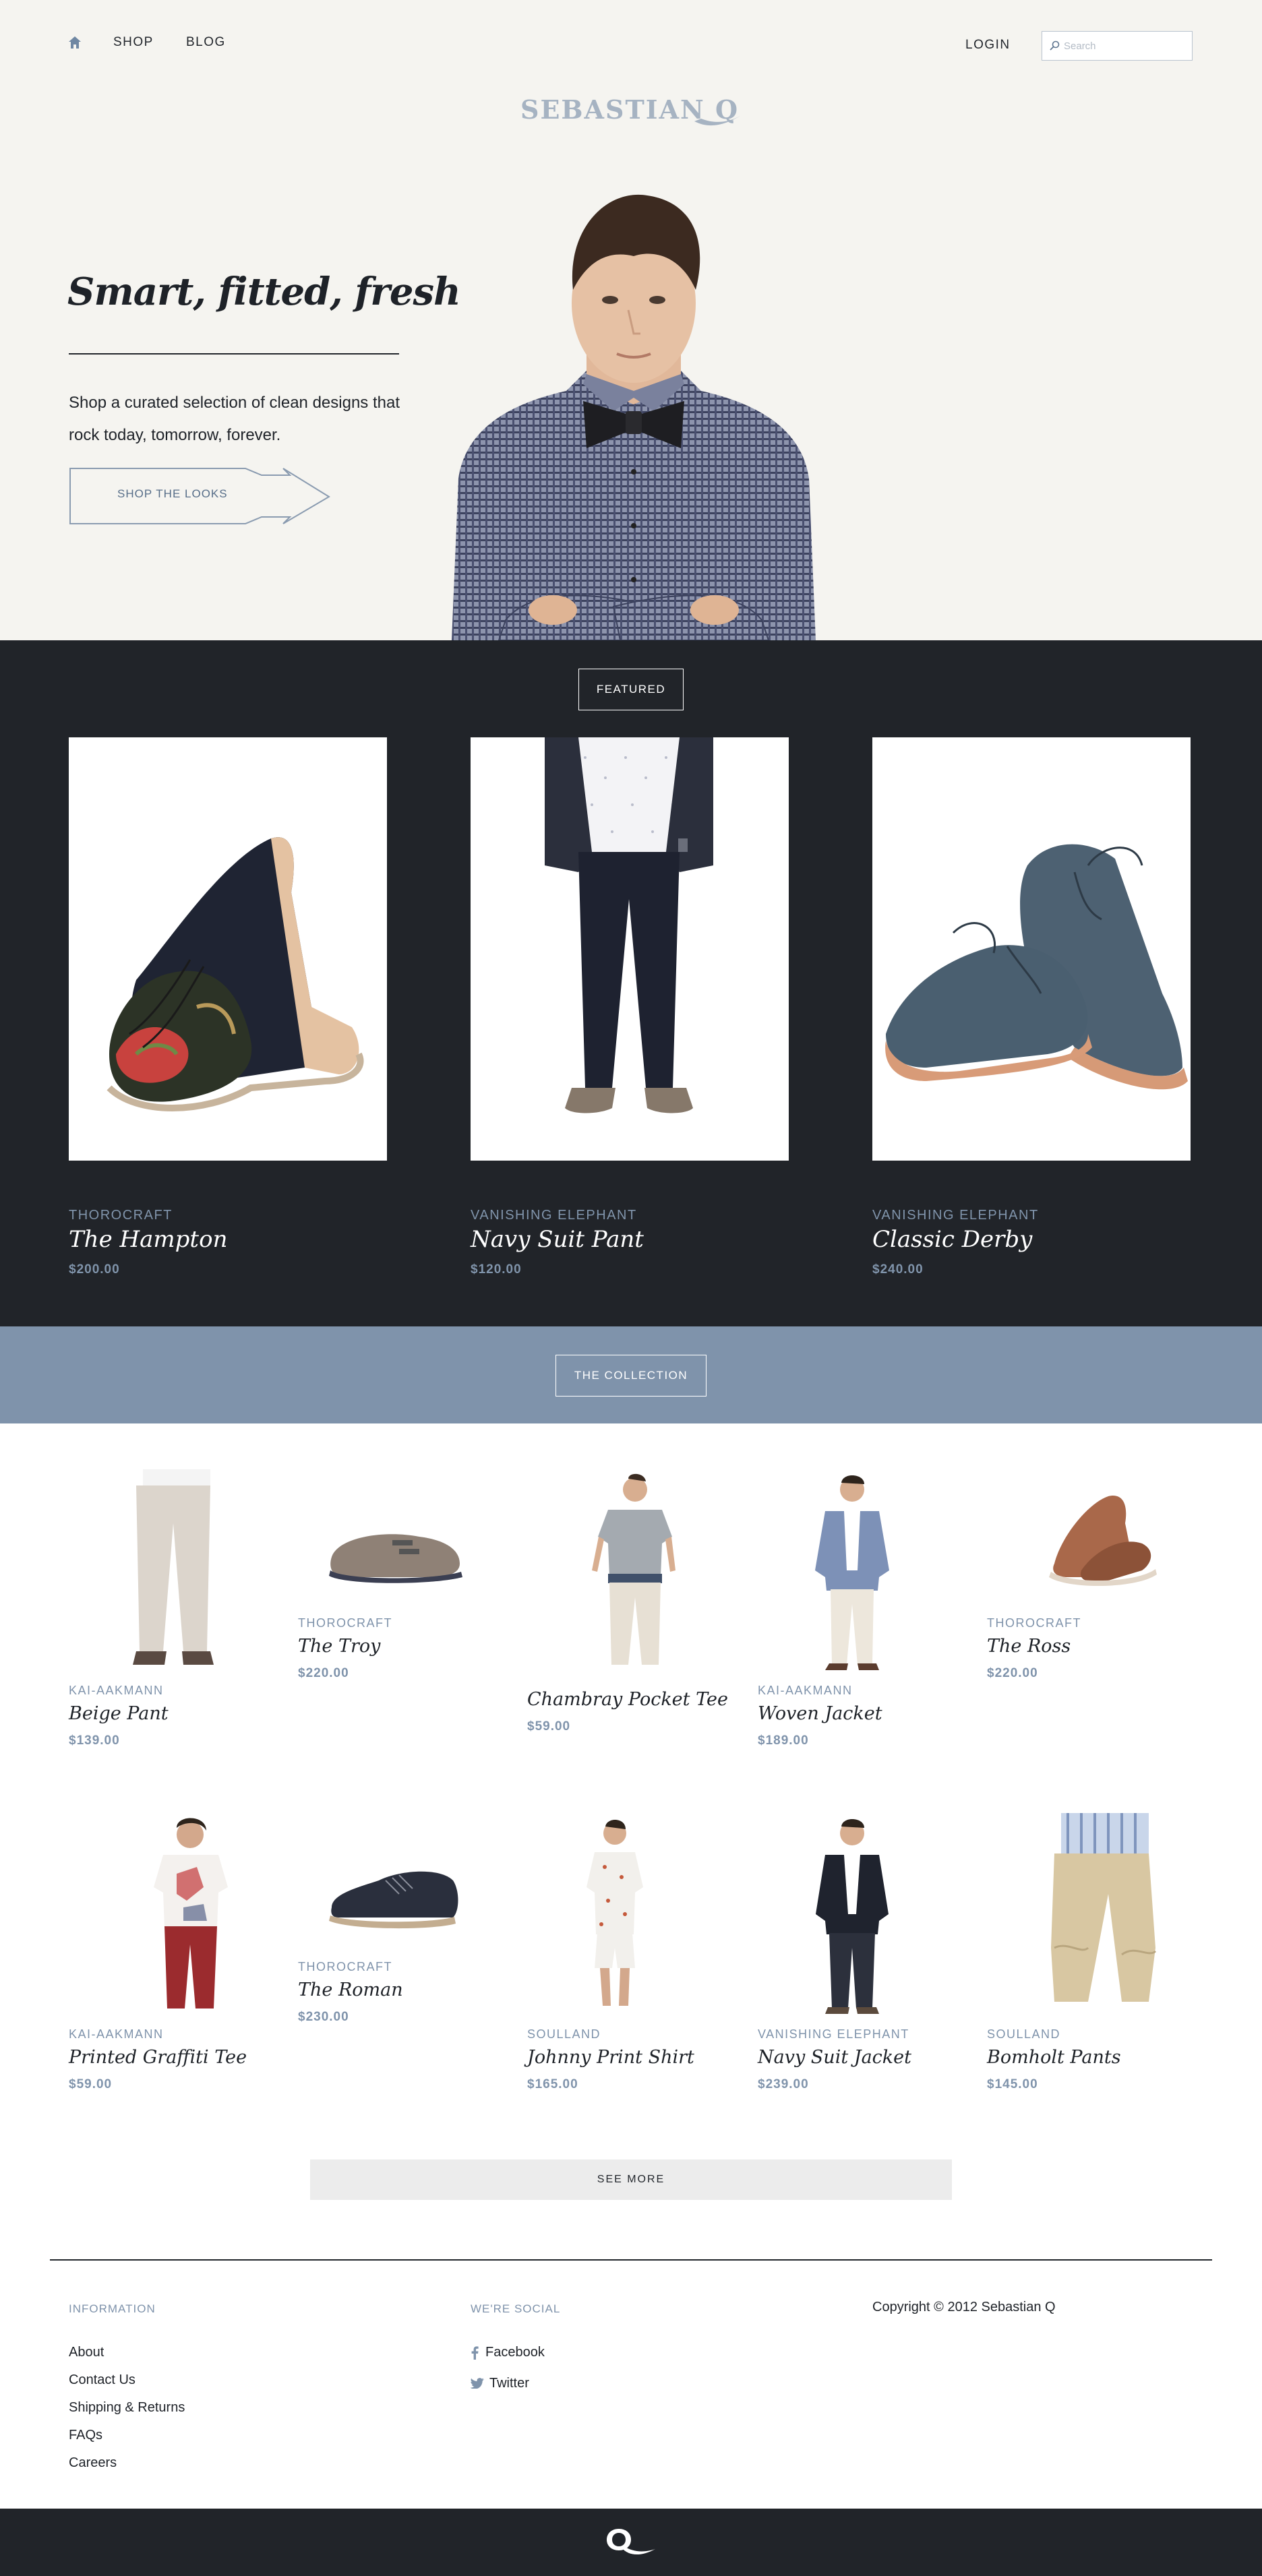  I want to click on collection-item: THOROCRAFT The Troy $220.00, so click(406, 1580).